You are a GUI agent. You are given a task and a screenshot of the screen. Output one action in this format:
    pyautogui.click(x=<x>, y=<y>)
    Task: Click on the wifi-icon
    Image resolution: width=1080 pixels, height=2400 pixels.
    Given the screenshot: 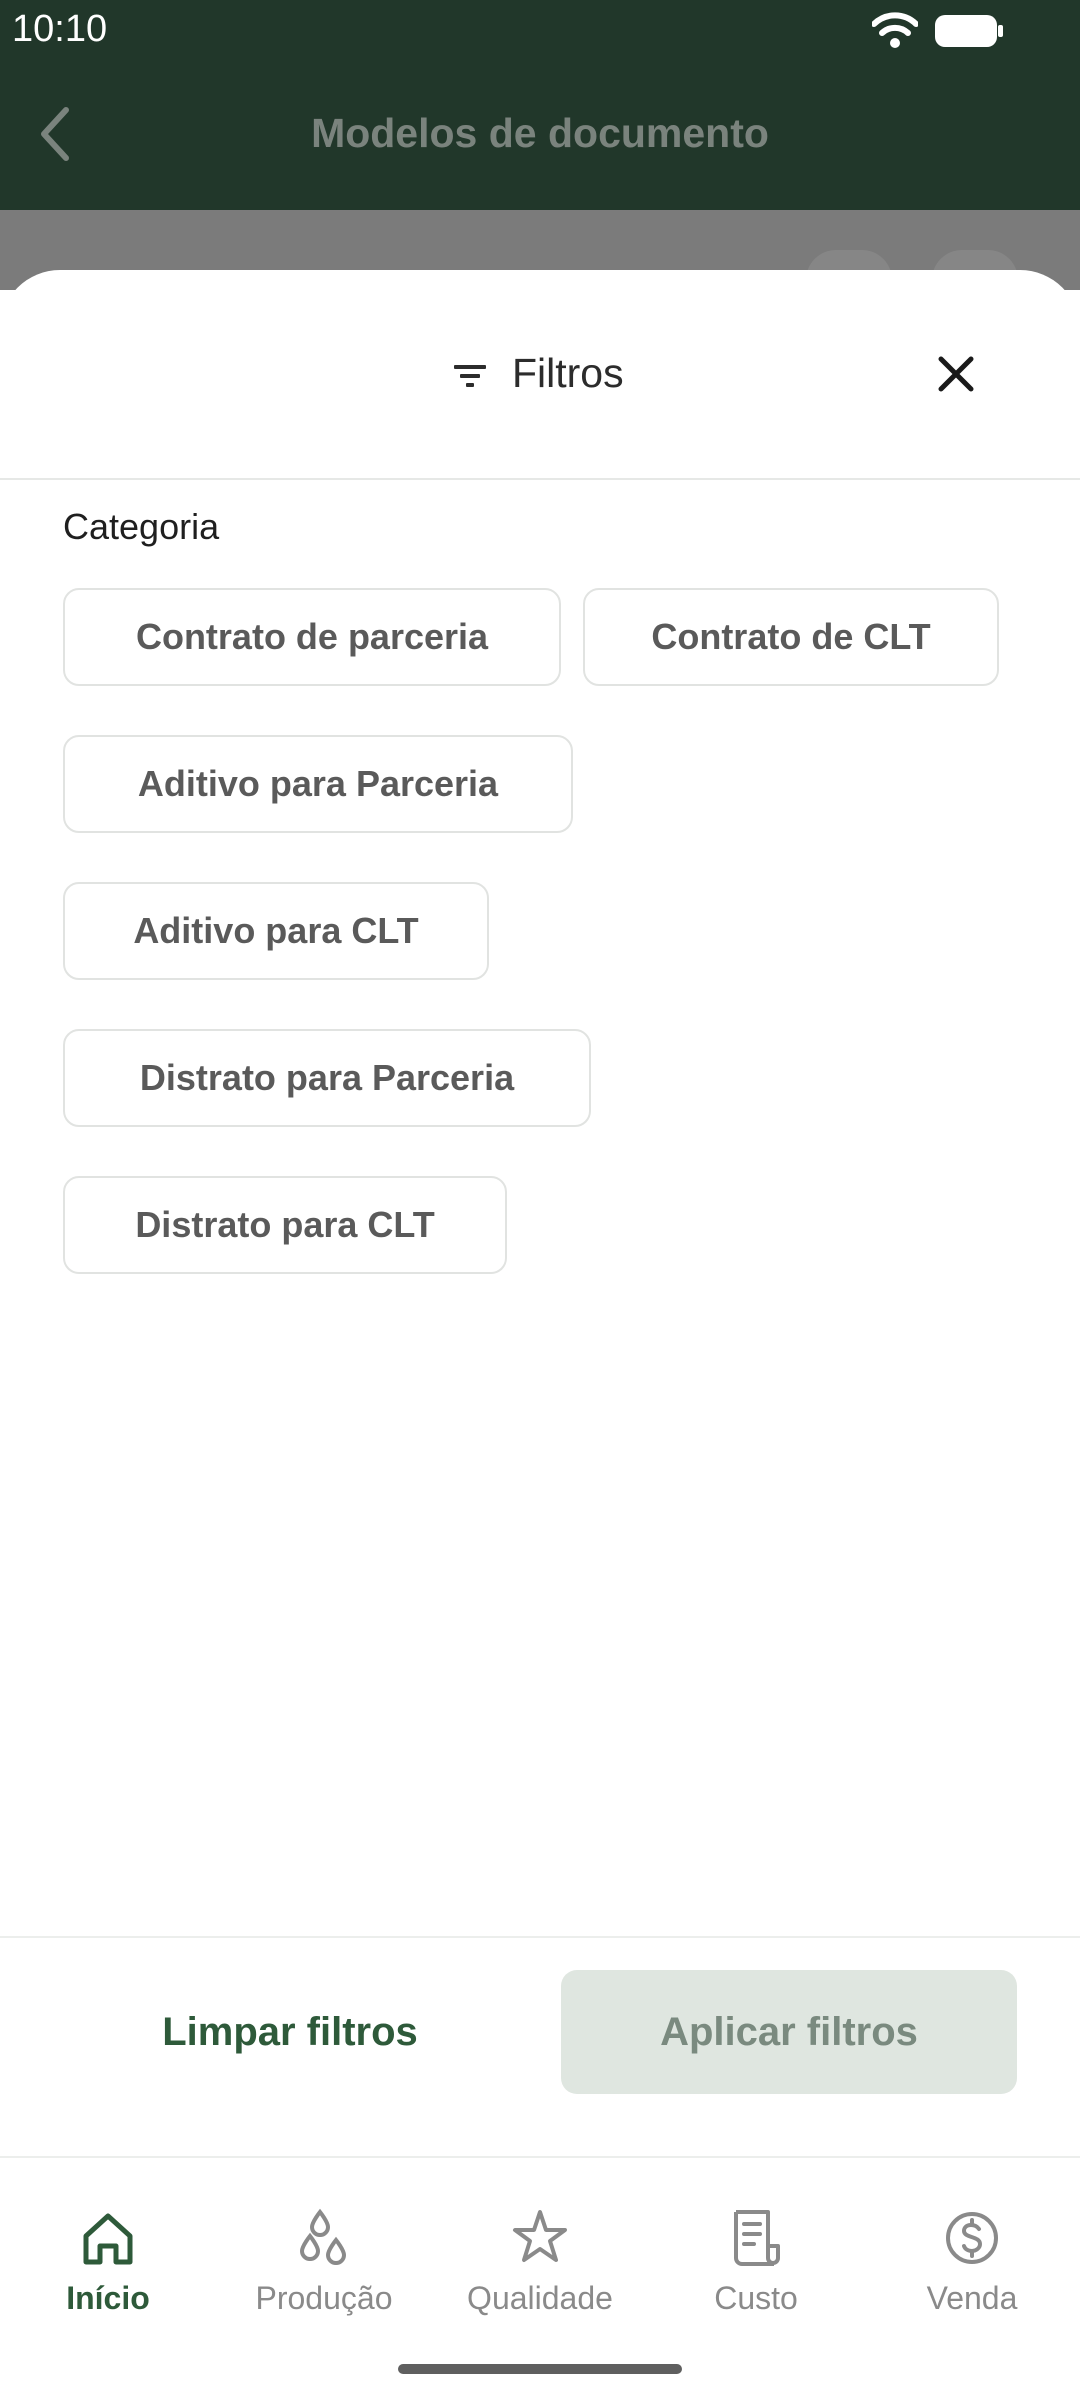 What is the action you would take?
    pyautogui.click(x=895, y=30)
    